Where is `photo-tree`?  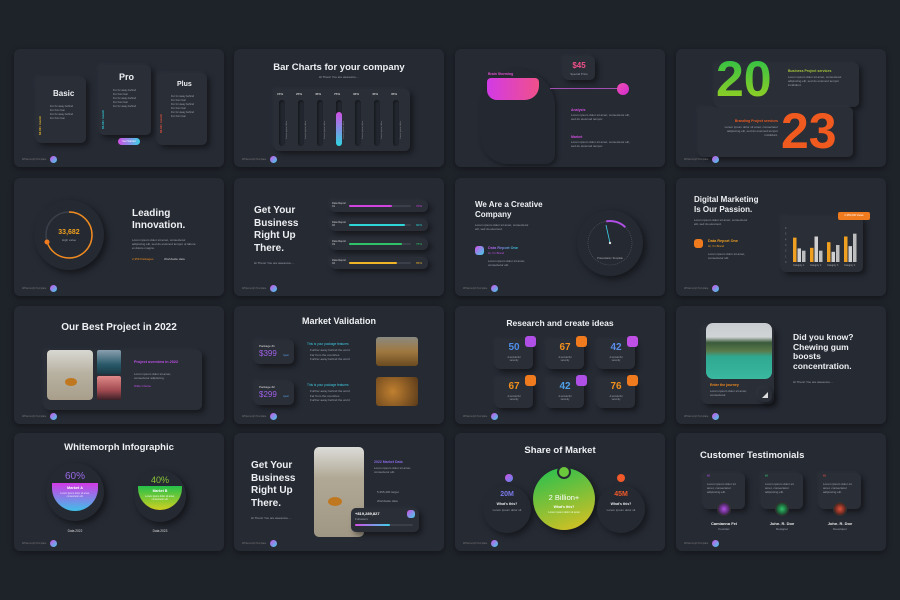 photo-tree is located at coordinates (70, 375).